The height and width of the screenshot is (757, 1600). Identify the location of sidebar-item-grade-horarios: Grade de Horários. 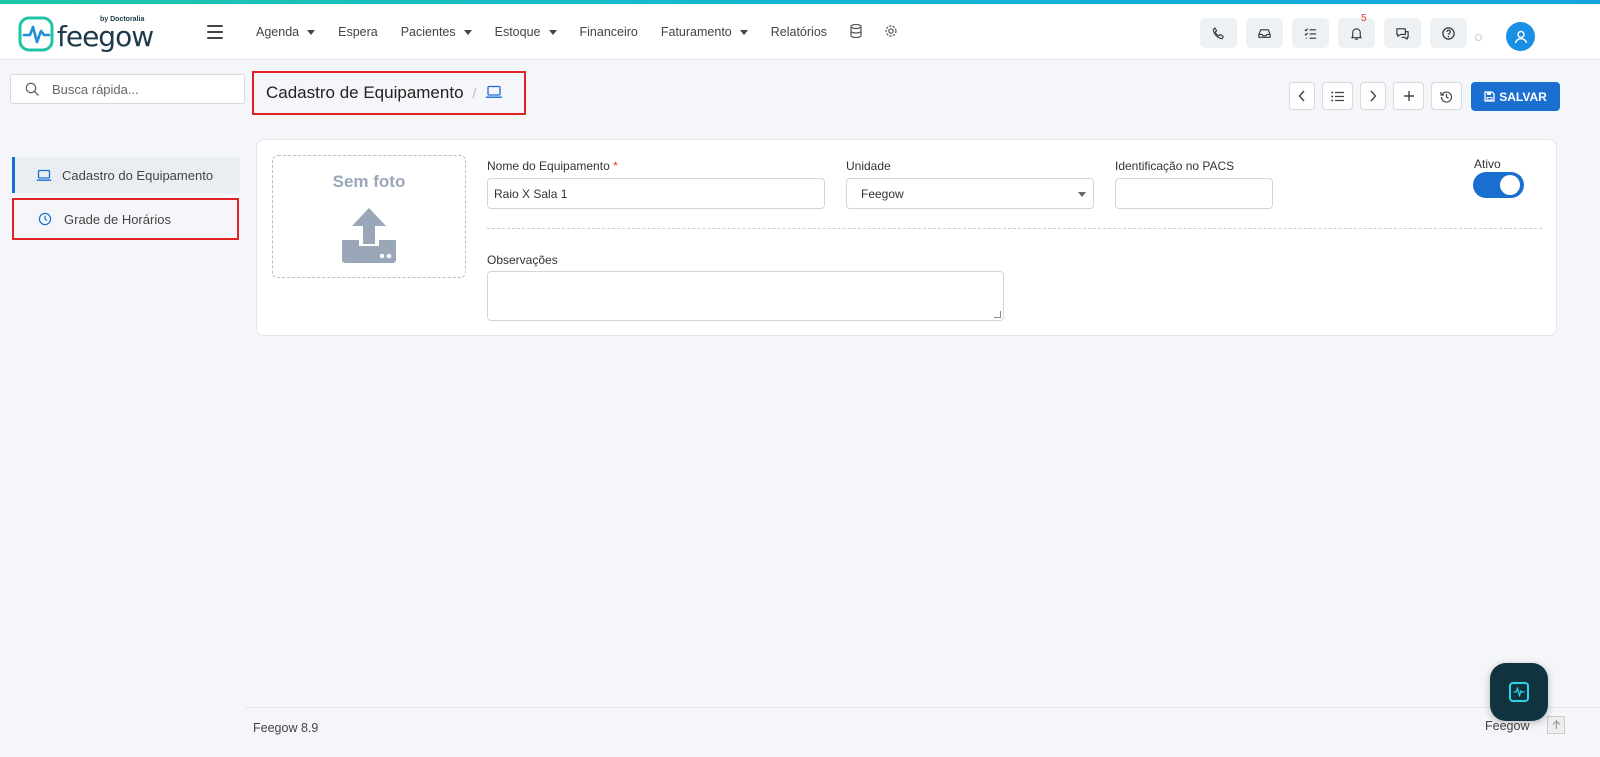
(125, 219).